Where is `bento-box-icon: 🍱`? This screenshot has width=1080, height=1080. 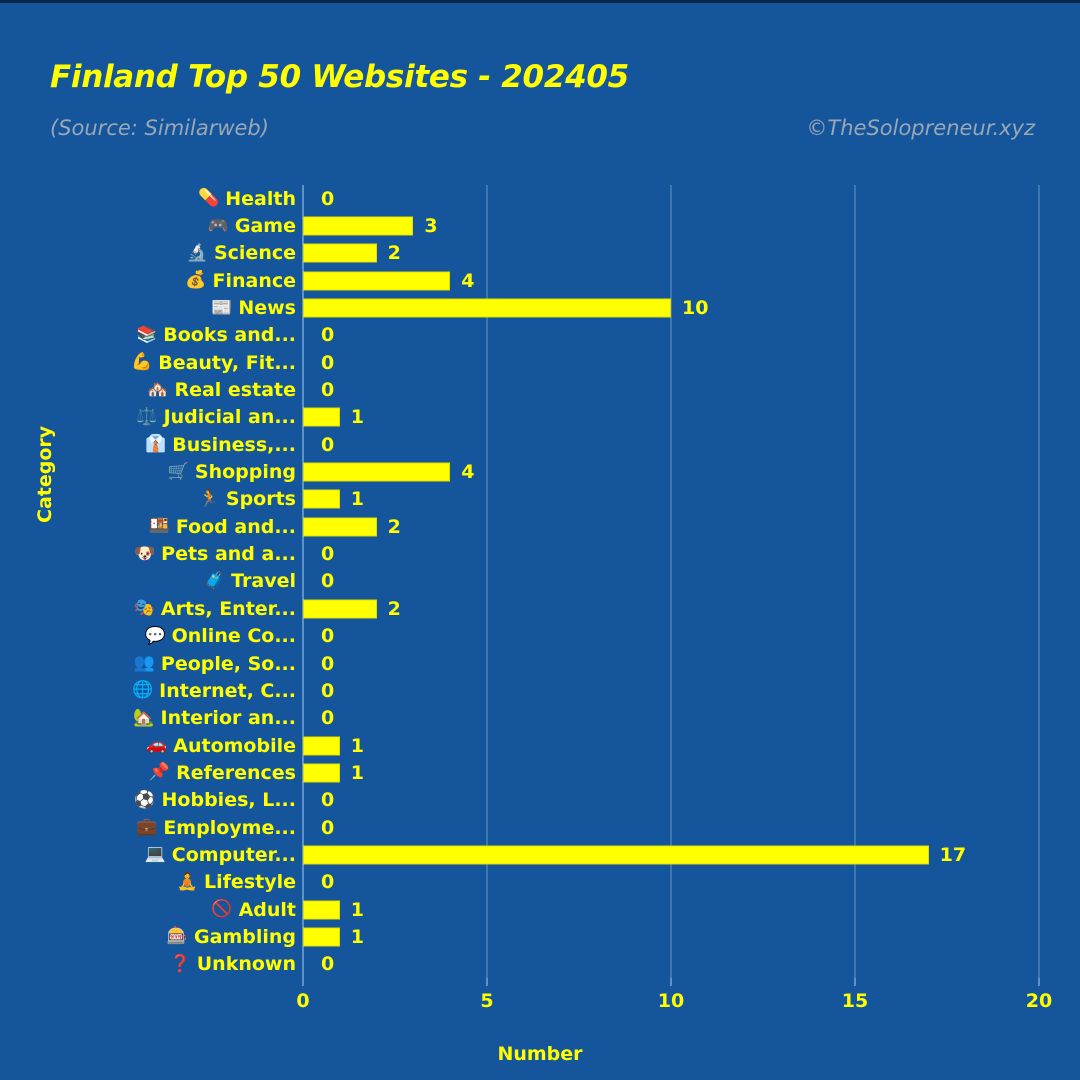 bento-box-icon: 🍱 is located at coordinates (159, 526).